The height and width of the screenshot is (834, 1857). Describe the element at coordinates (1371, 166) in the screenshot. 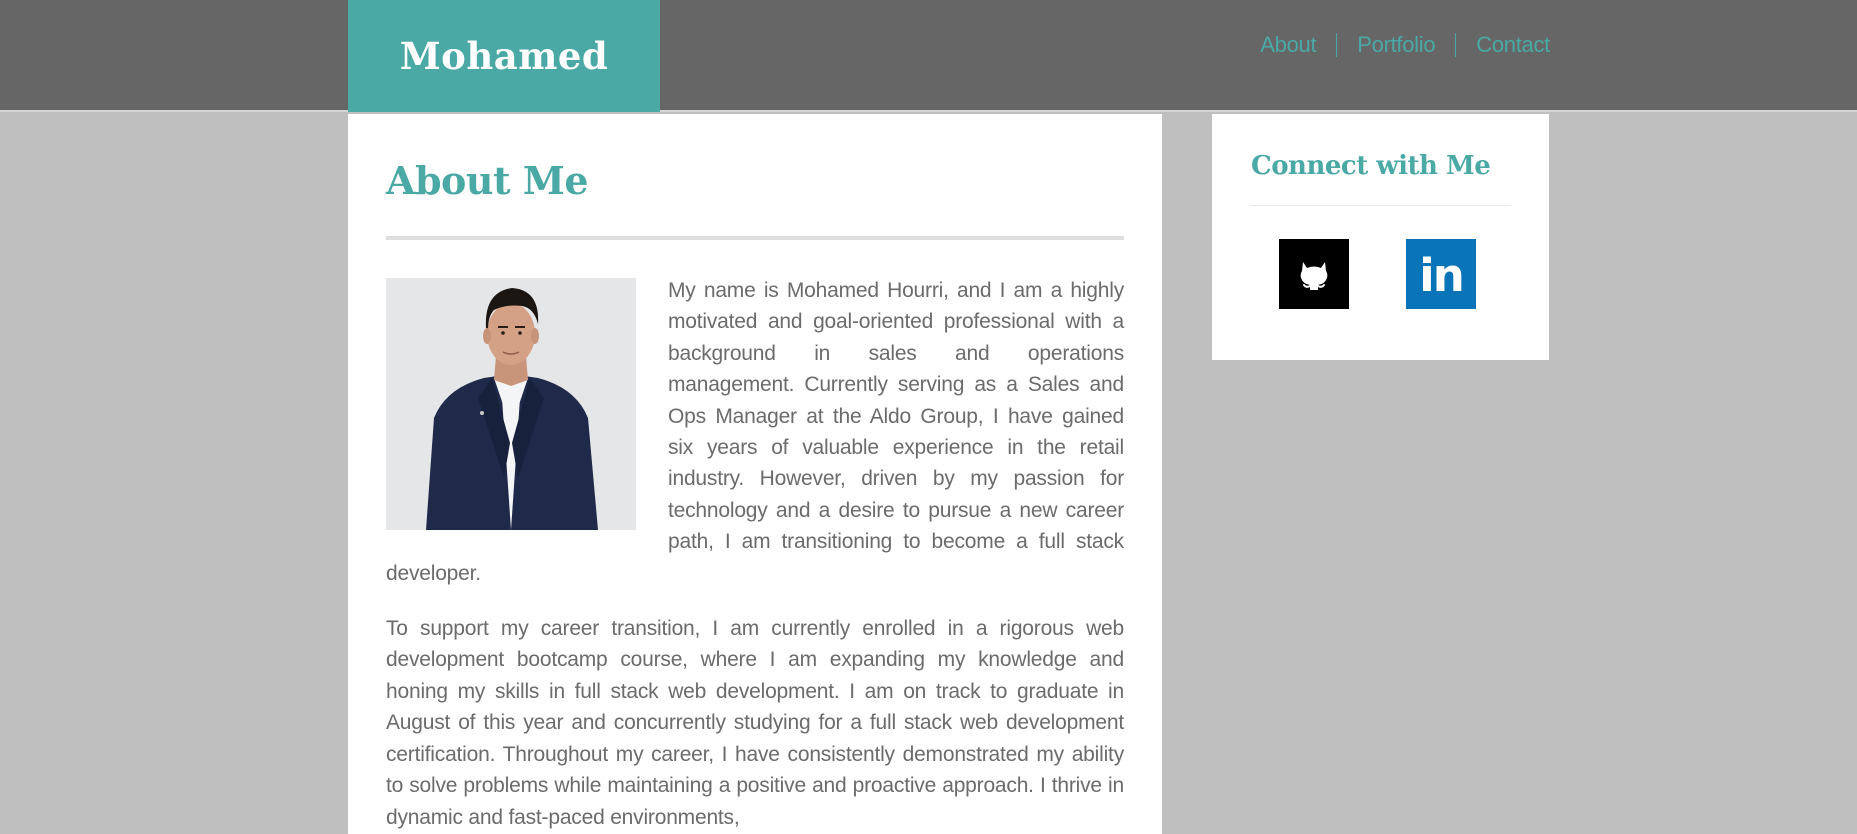

I see `connect-title: Connect with Me` at that location.